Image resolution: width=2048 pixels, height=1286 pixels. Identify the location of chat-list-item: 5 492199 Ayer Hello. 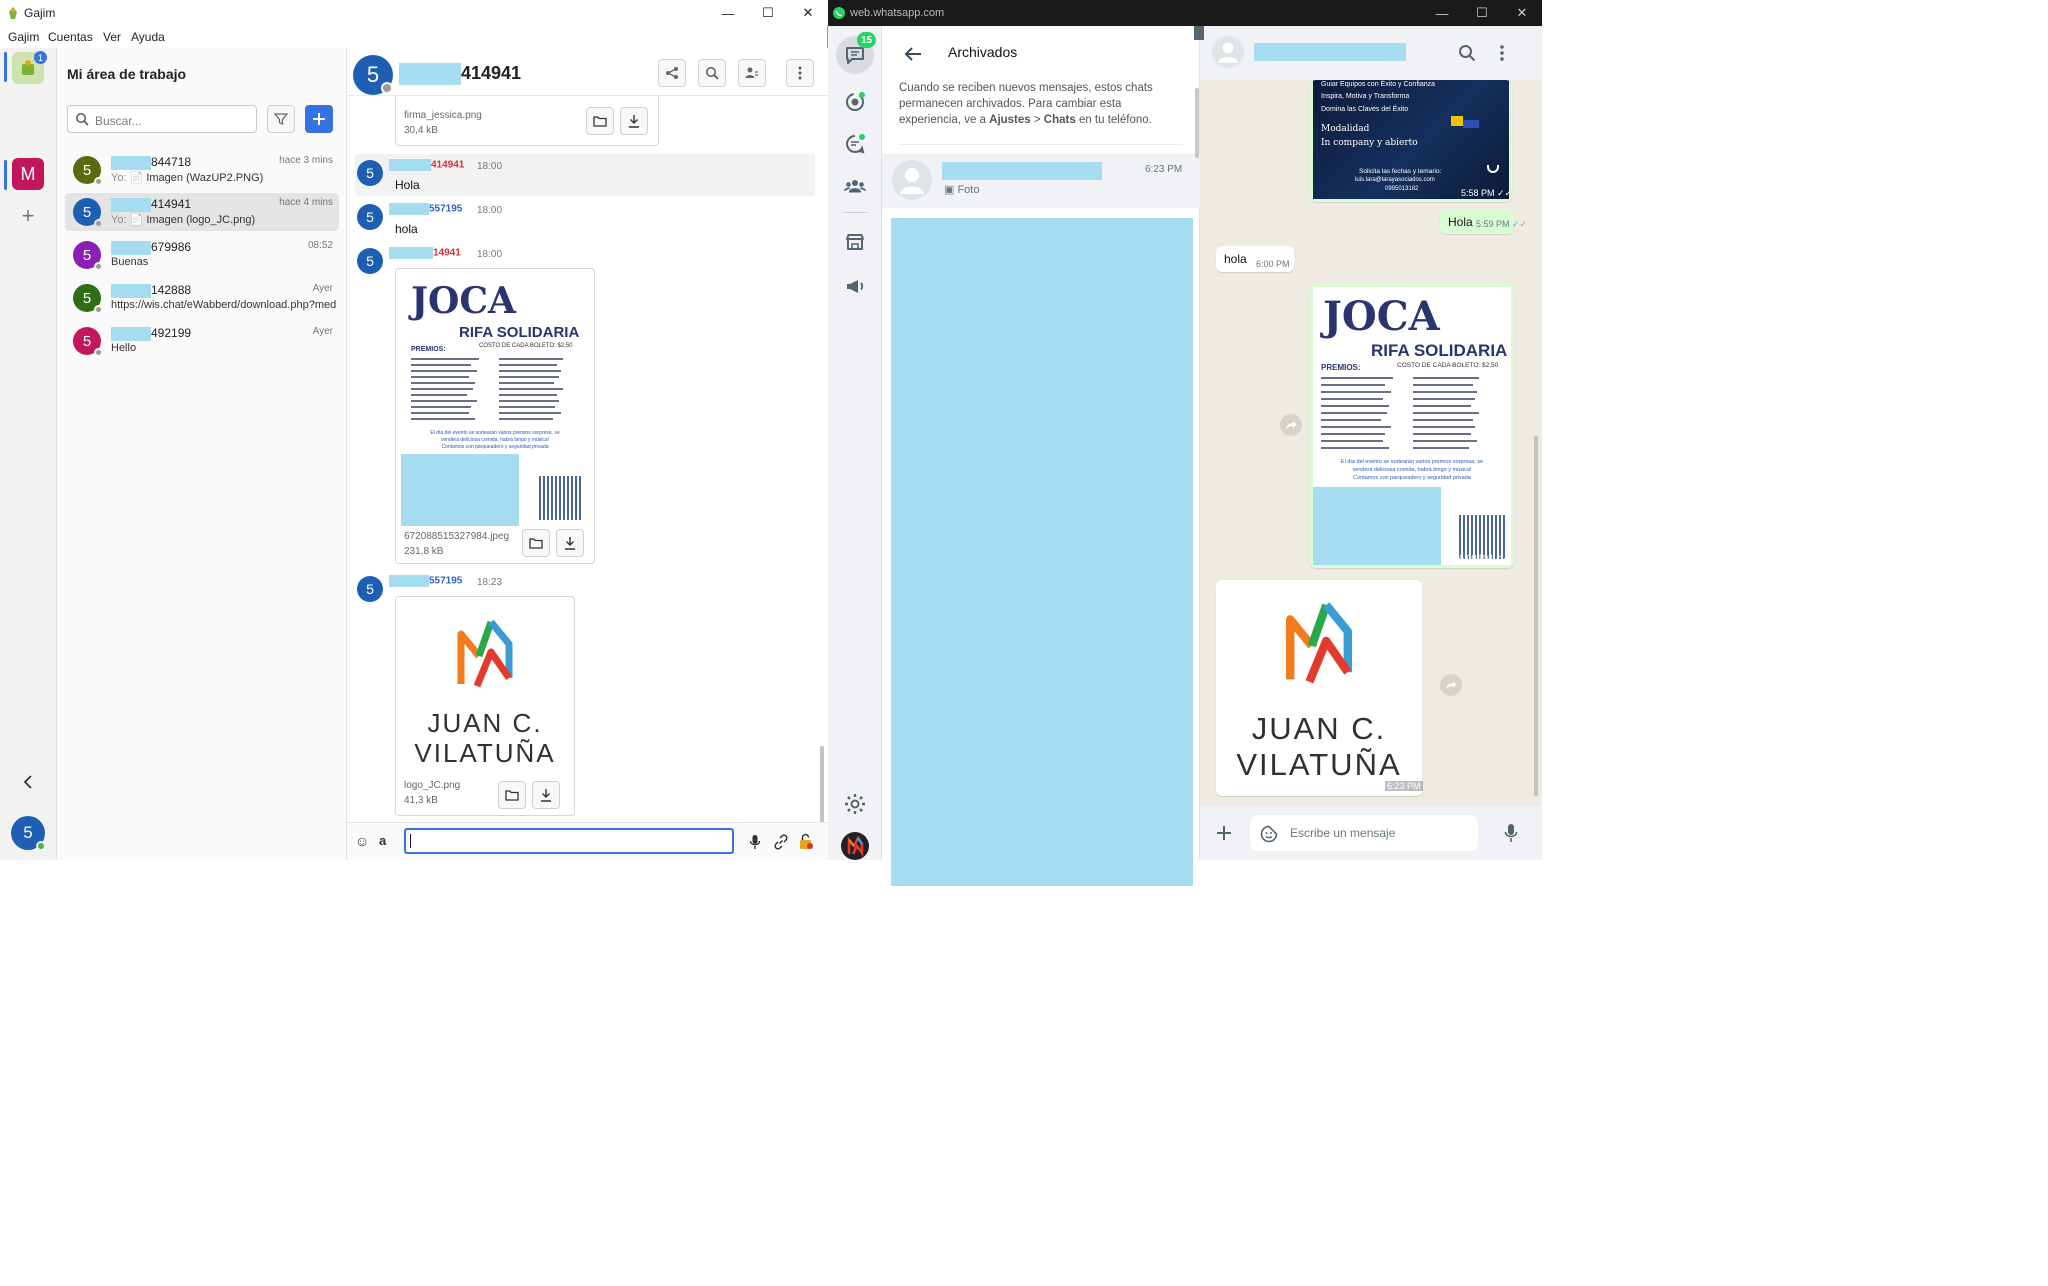
(202, 341).